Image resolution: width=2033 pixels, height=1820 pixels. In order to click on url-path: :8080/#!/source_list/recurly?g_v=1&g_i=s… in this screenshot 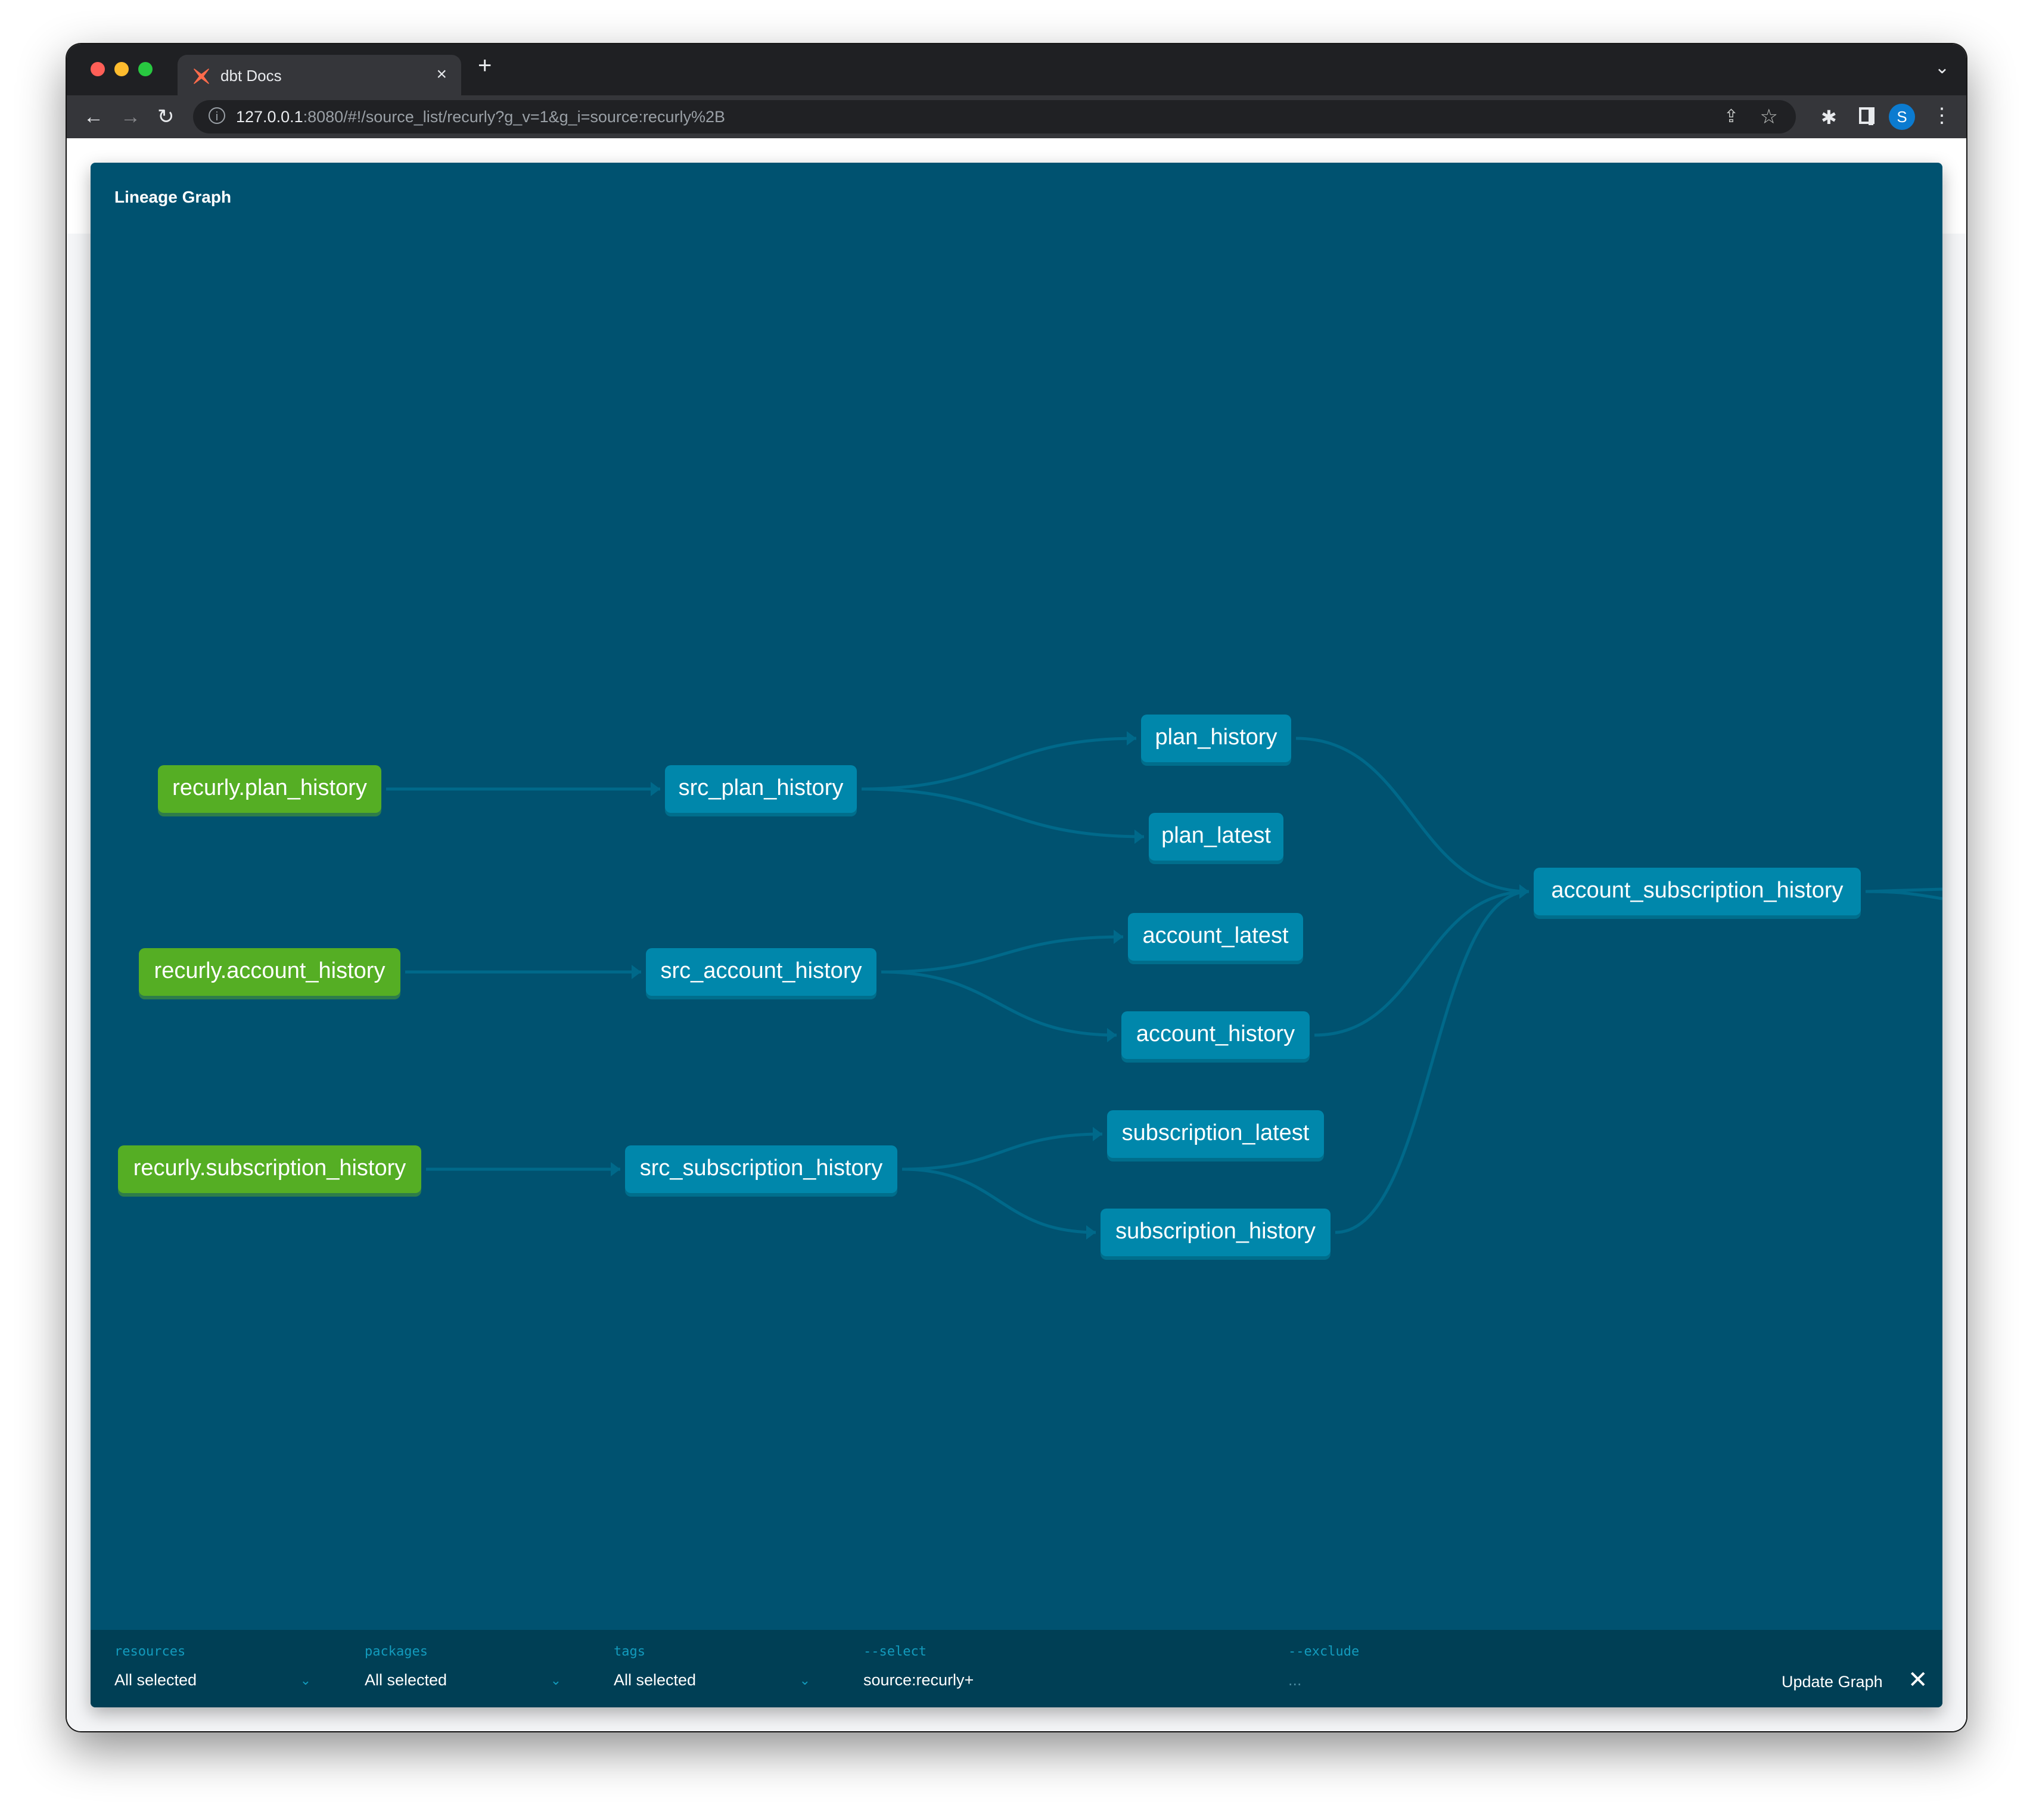, I will do `click(514, 117)`.